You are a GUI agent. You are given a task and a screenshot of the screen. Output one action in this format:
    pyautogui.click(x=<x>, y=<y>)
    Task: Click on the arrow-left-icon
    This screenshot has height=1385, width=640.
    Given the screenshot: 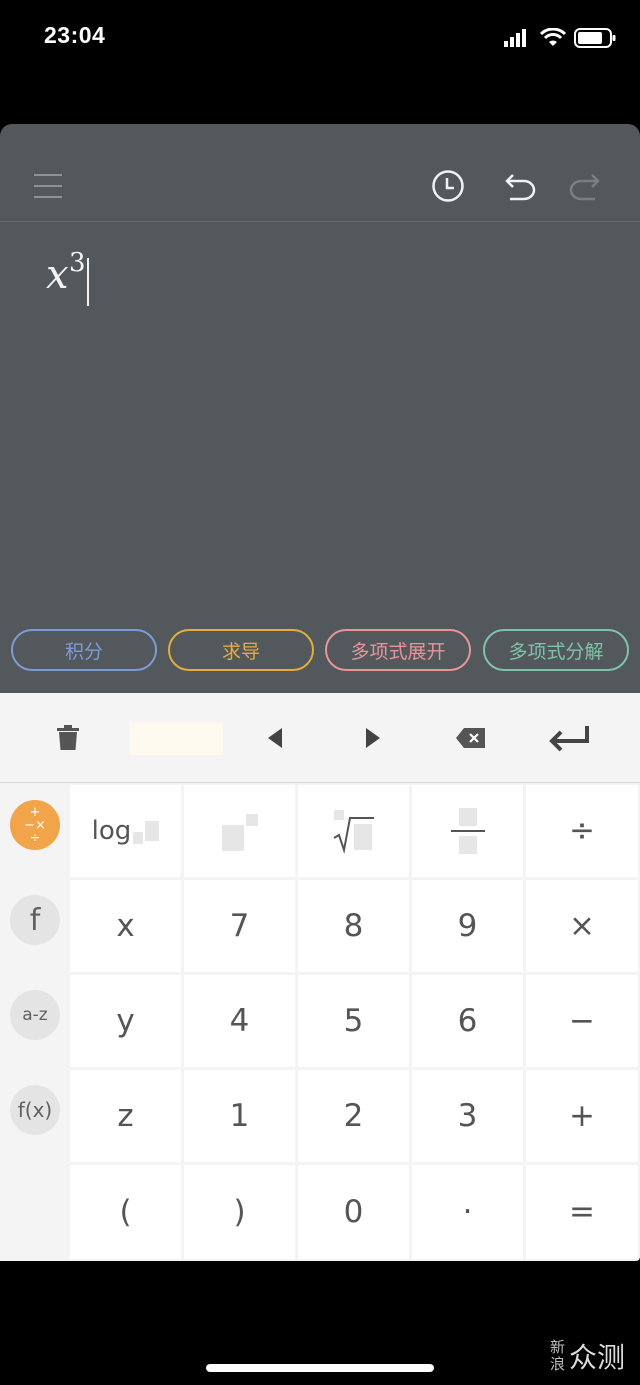 What is the action you would take?
    pyautogui.click(x=275, y=738)
    